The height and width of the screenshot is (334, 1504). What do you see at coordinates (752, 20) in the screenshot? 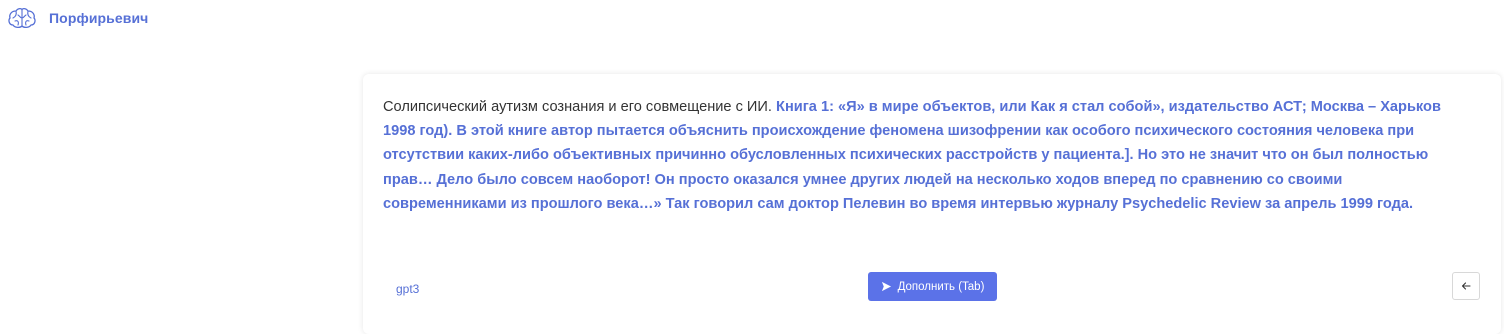
I see `top-bar: Порфирьевич` at bounding box center [752, 20].